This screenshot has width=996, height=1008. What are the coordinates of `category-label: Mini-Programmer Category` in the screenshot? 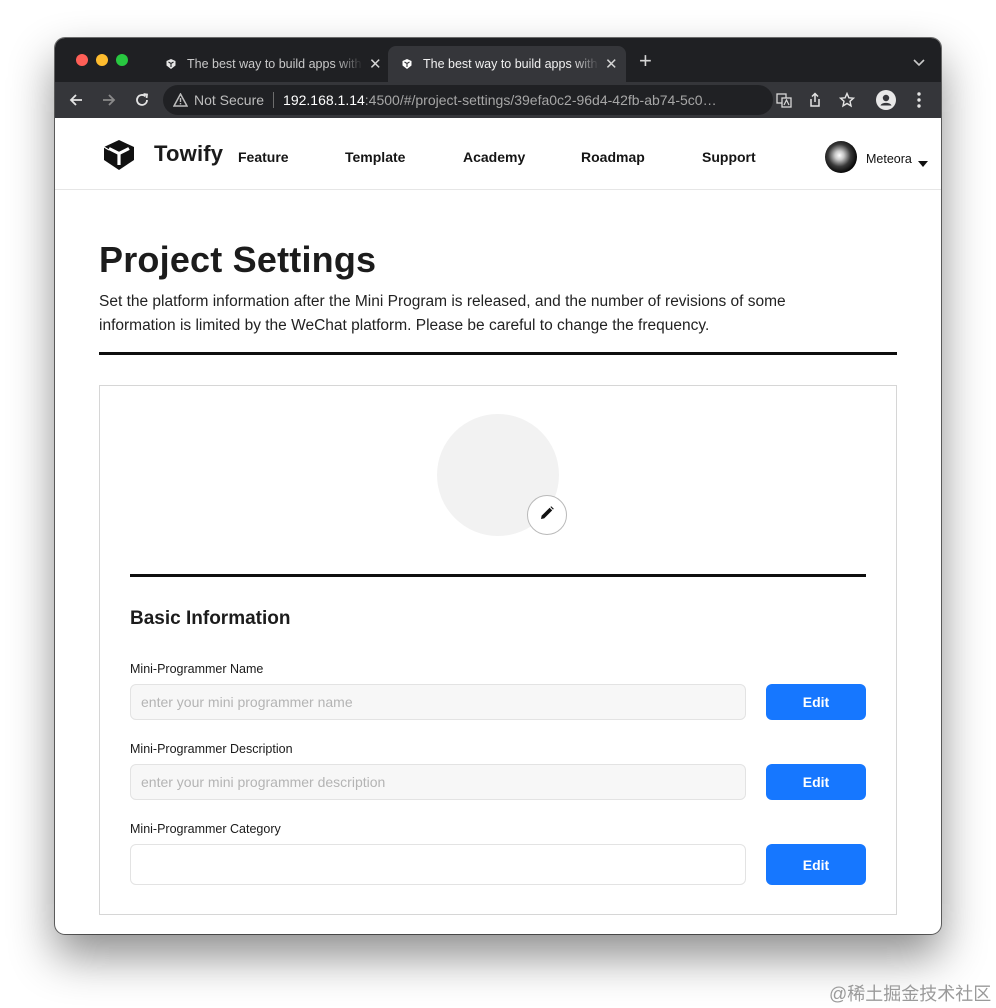 It's located at (205, 829).